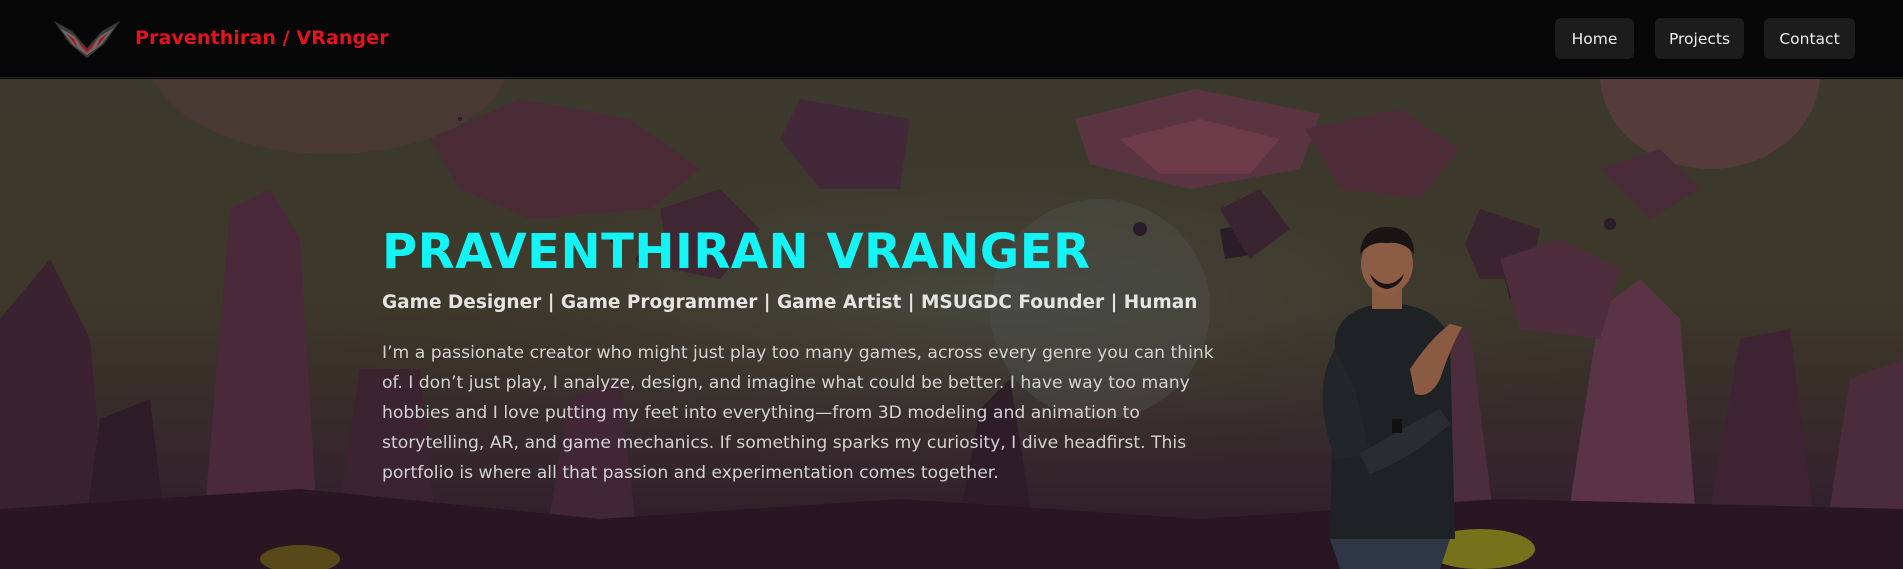 The width and height of the screenshot is (1903, 569). What do you see at coordinates (736, 252) in the screenshot?
I see `hero-title: PRAVENTHIRAN VRANGER` at bounding box center [736, 252].